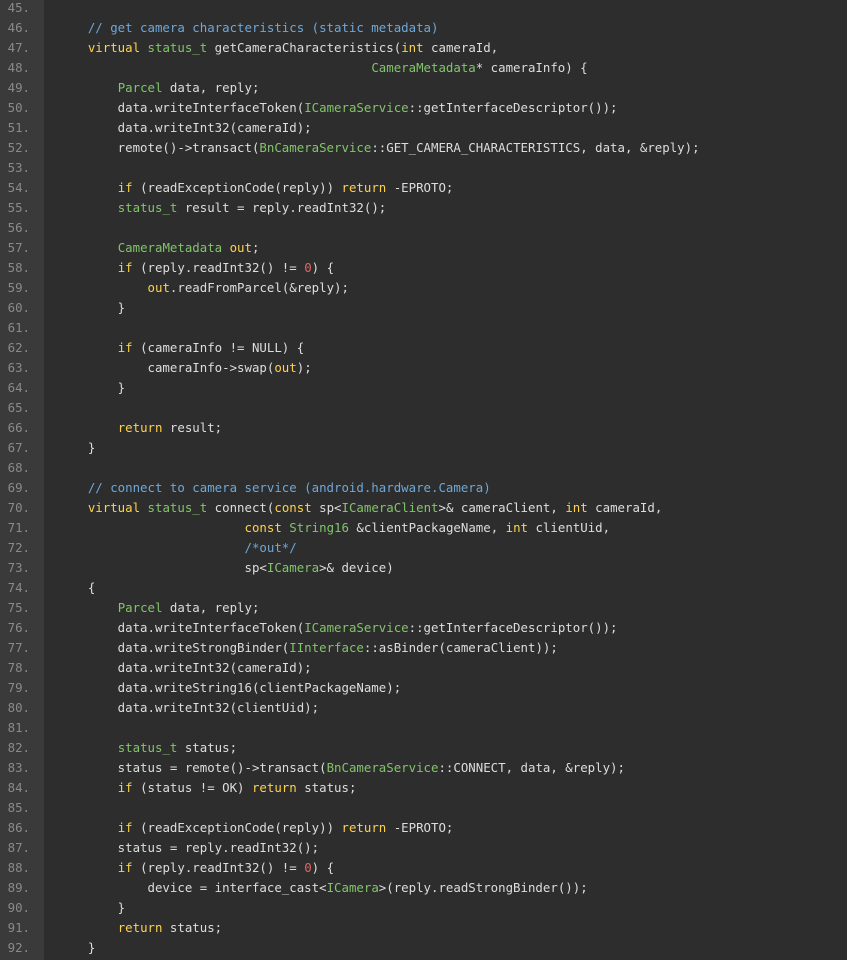 Image resolution: width=847 pixels, height=960 pixels. What do you see at coordinates (423, 848) in the screenshot?
I see `code-line: 87. status = reply.readInt32();` at bounding box center [423, 848].